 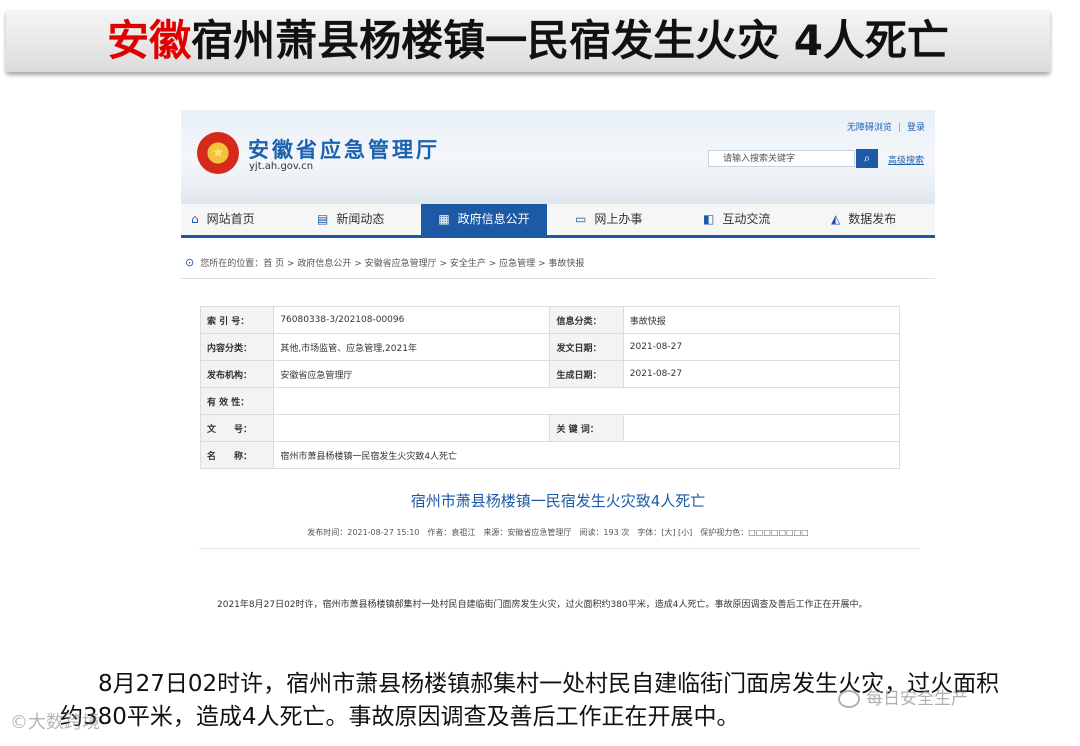 I want to click on search-button: ⌕, so click(x=867, y=158).